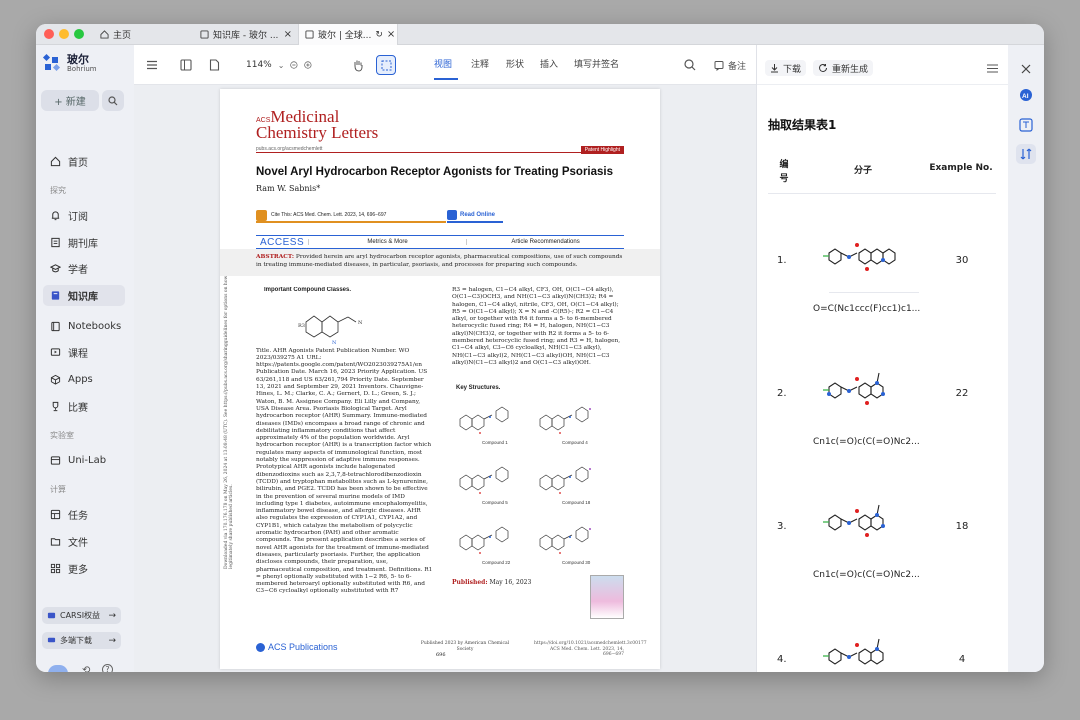 The image size is (1080, 720). What do you see at coordinates (107, 668) in the screenshot?
I see `help-icon: ?` at bounding box center [107, 668].